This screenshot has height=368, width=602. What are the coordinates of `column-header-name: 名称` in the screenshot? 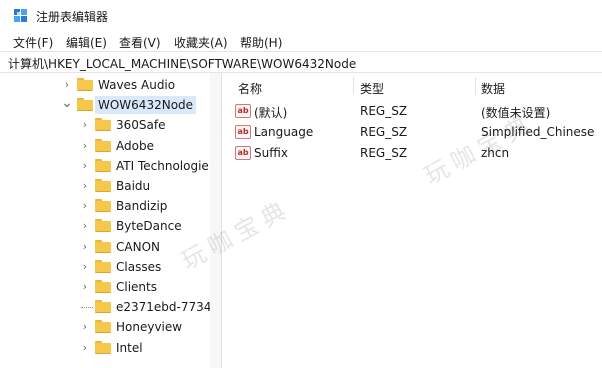 It's located at (250, 88).